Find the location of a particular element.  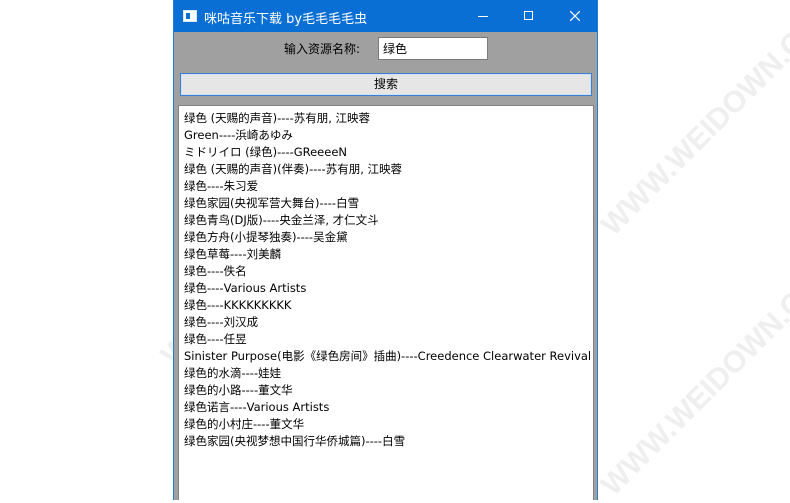

close-button is located at coordinates (574, 16).